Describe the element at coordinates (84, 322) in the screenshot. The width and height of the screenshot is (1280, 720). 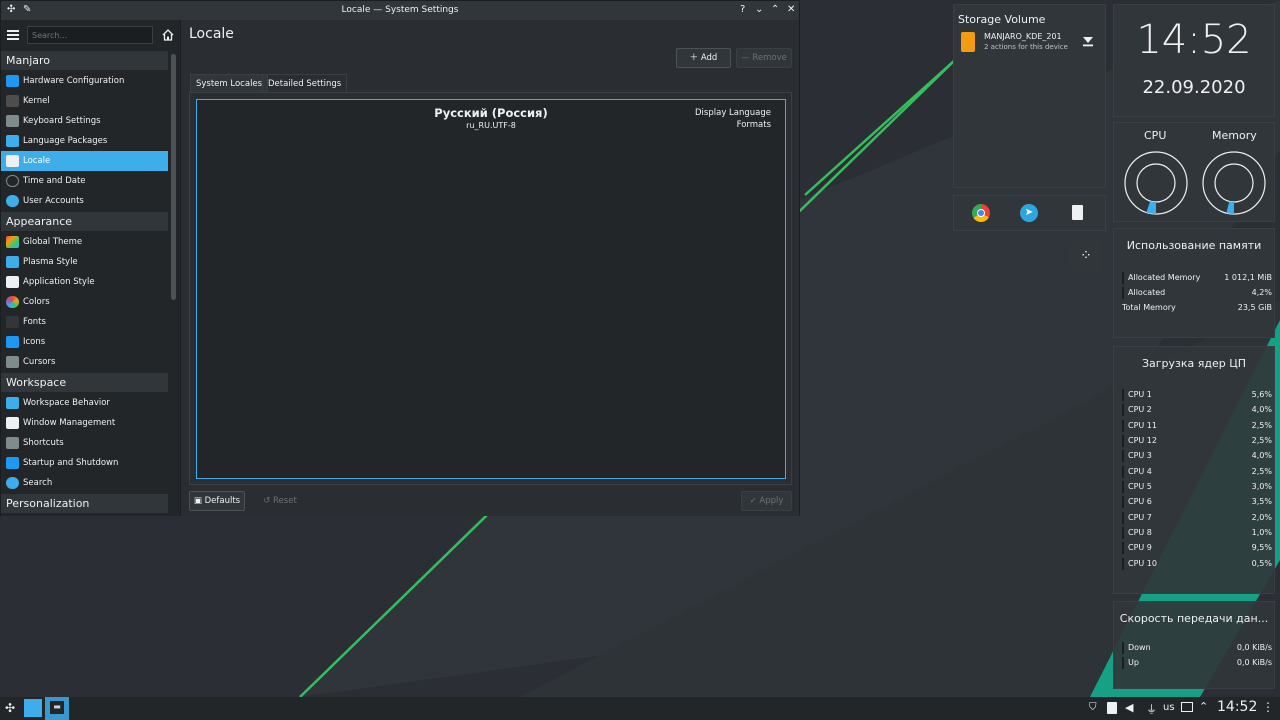
I see `sidebar-item-fonts: Fonts` at that location.